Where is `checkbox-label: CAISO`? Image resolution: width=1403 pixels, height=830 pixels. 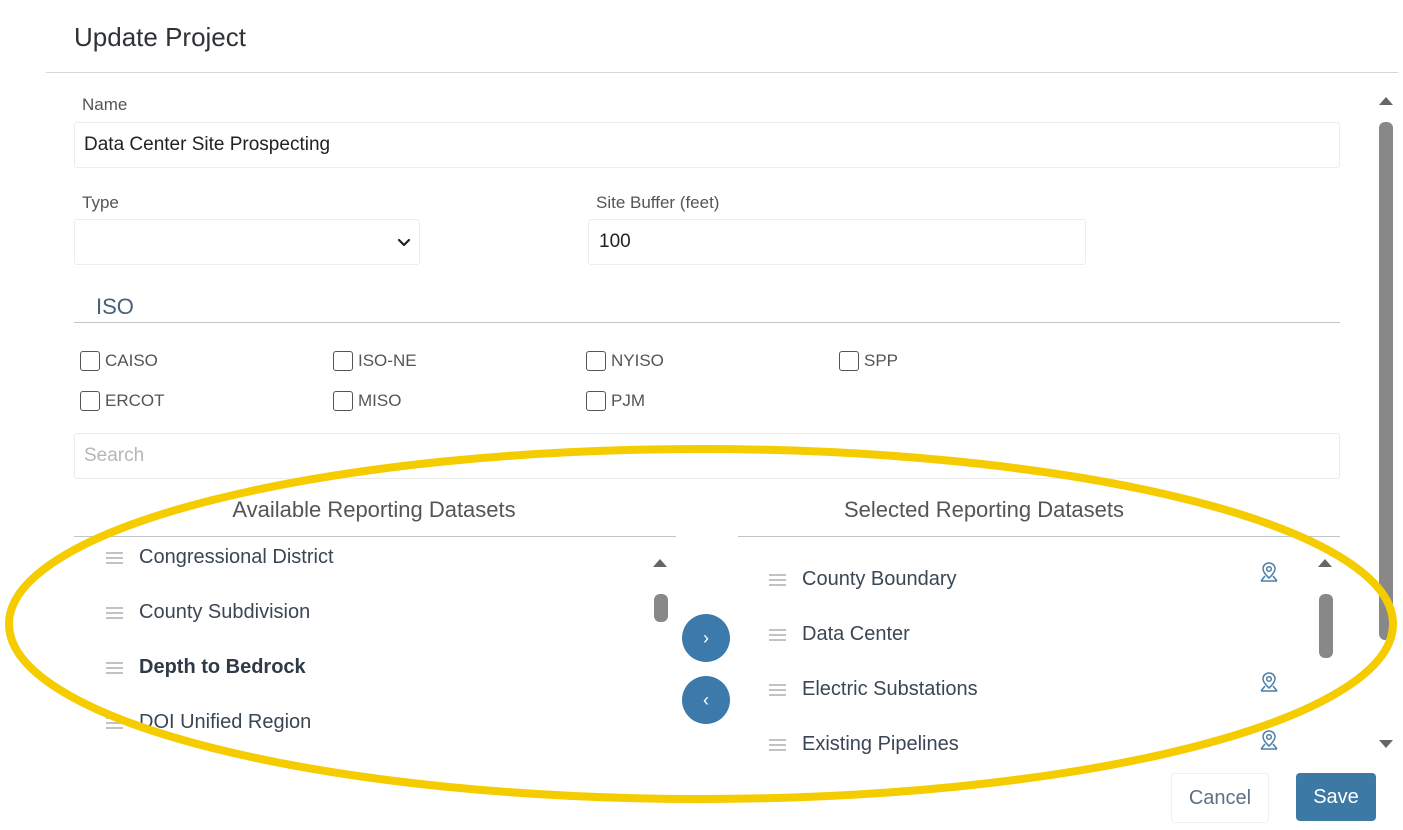
checkbox-label: CAISO is located at coordinates (131, 360).